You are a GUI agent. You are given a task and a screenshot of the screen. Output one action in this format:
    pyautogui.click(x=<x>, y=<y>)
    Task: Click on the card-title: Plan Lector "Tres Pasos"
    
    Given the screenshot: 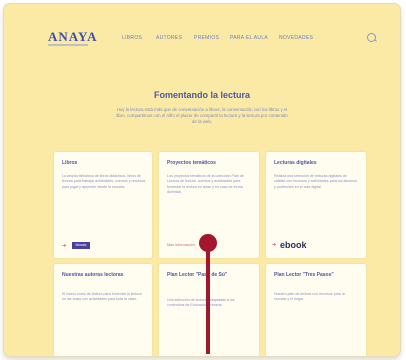 What is the action you would take?
    pyautogui.click(x=304, y=275)
    